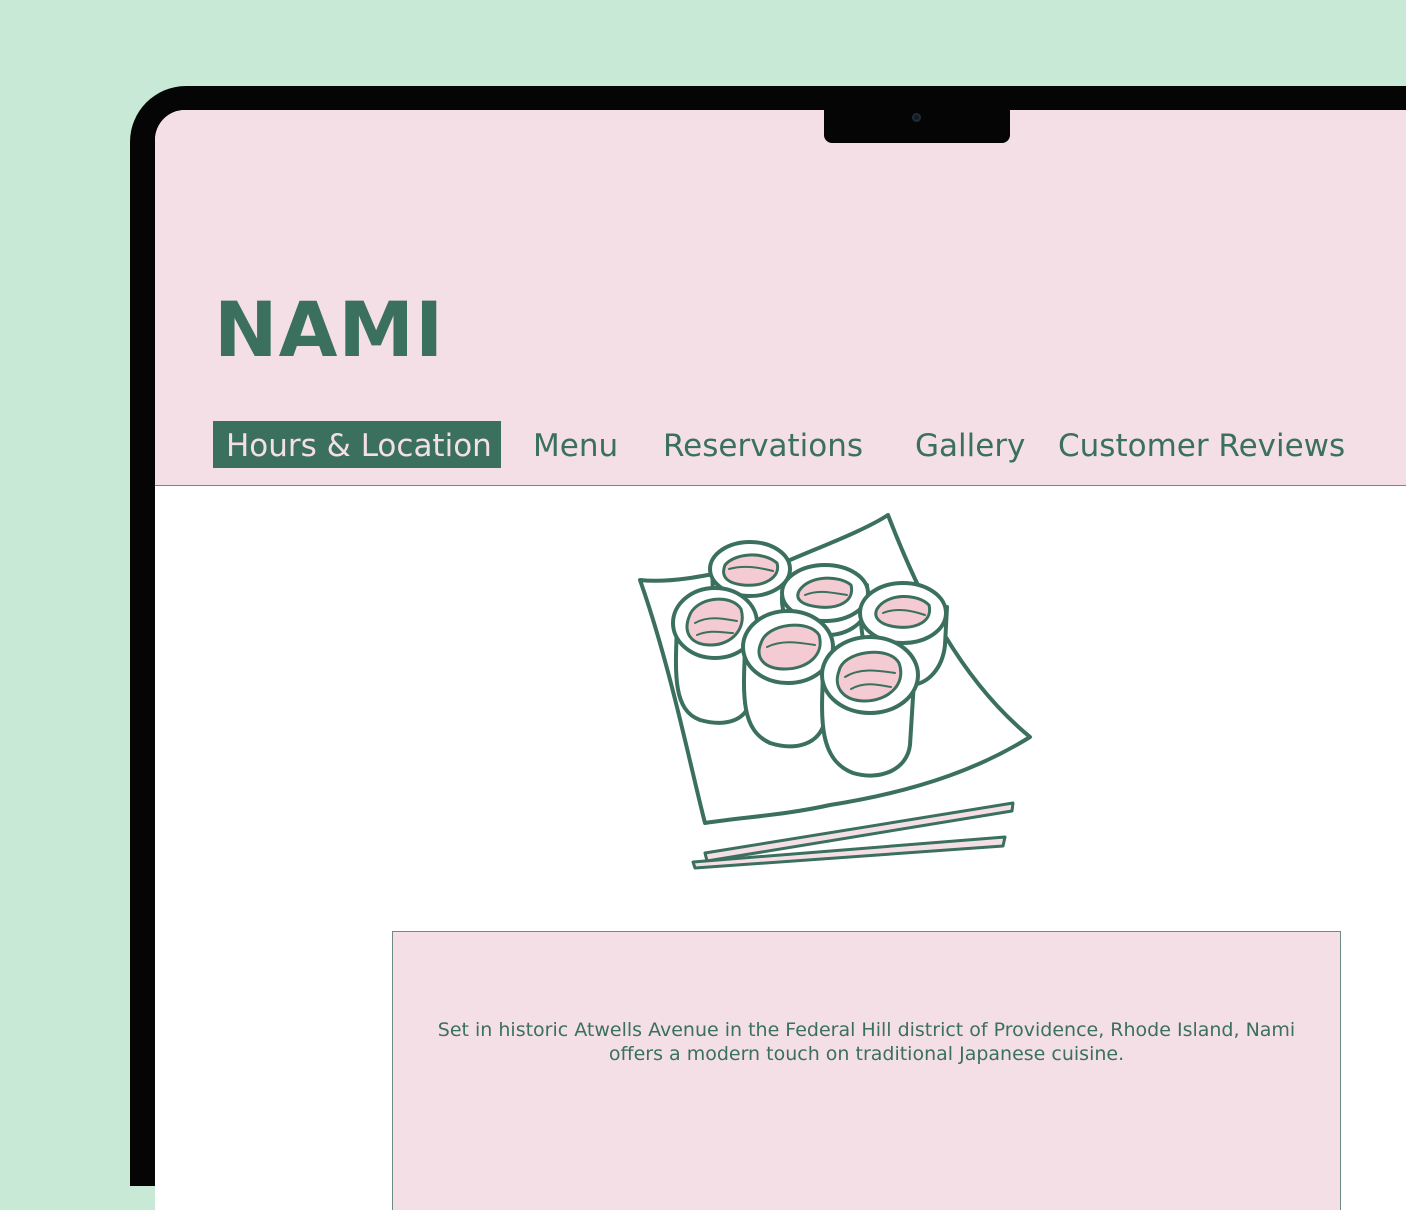 This screenshot has width=1406, height=1210. I want to click on nav-menu: Menu, so click(575, 444).